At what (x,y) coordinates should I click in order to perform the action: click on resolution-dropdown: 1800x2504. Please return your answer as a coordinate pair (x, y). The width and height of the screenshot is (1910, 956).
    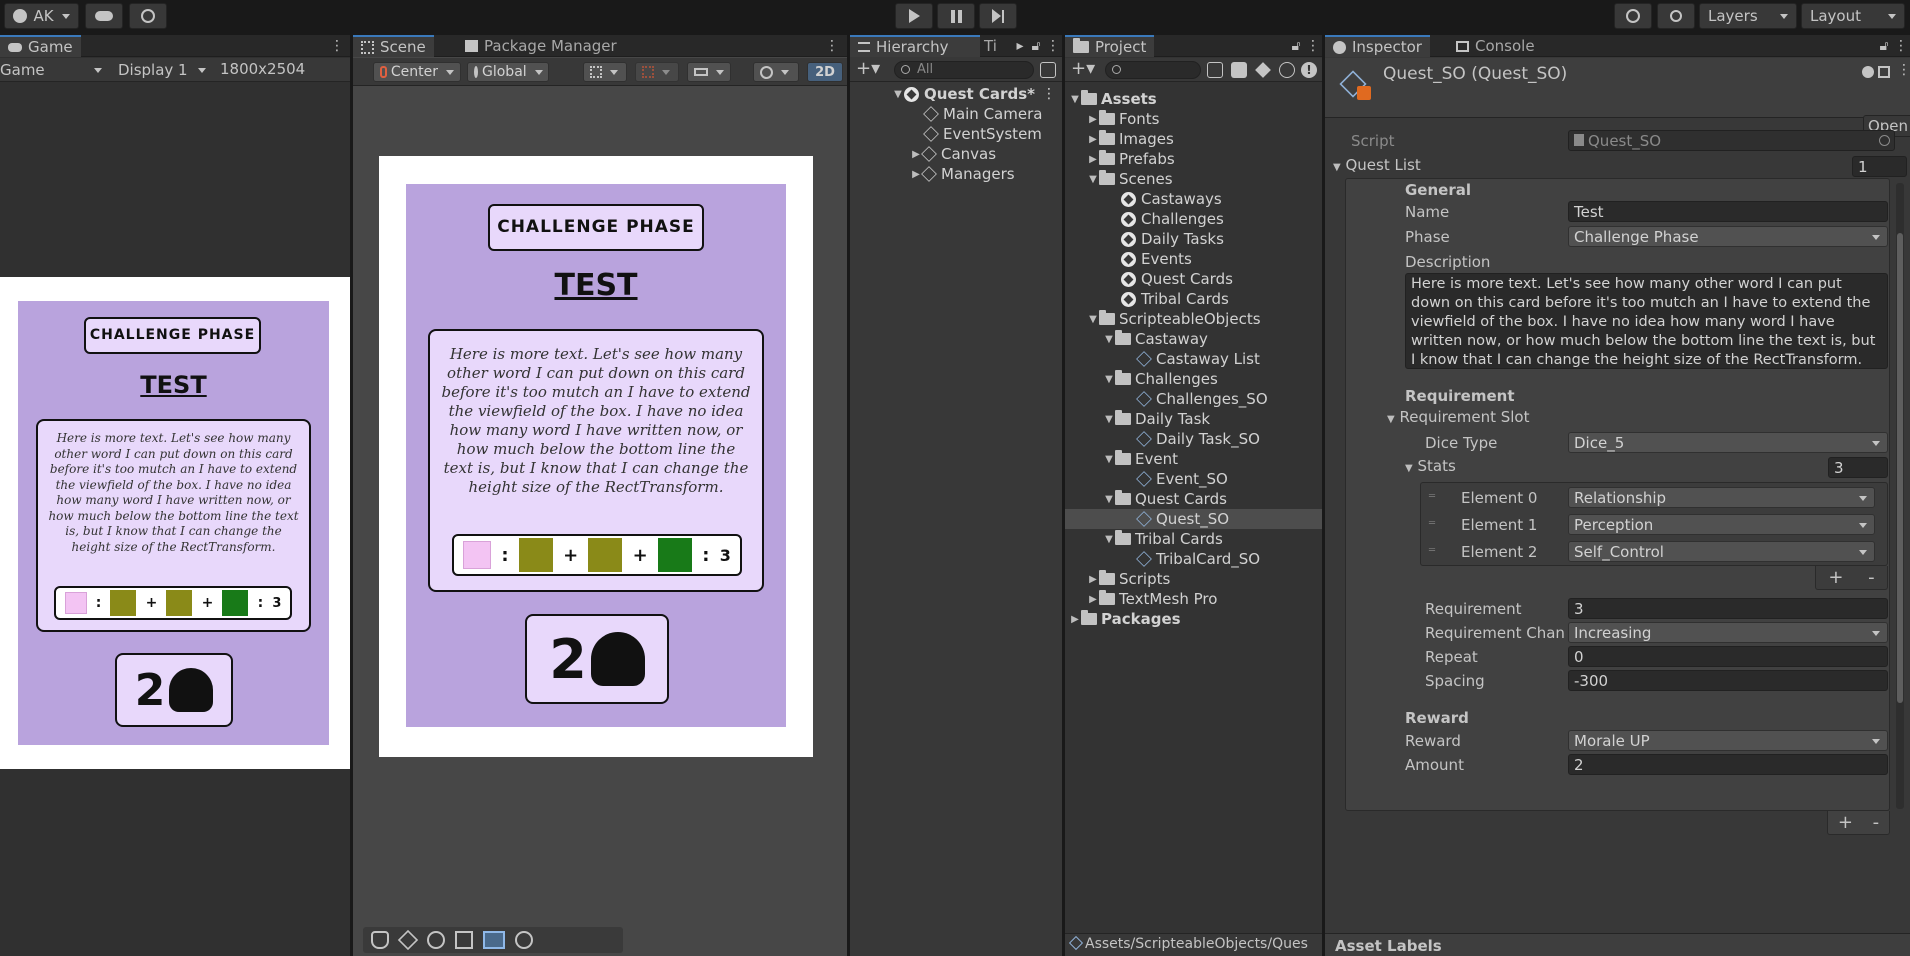
    Looking at the image, I should click on (283, 70).